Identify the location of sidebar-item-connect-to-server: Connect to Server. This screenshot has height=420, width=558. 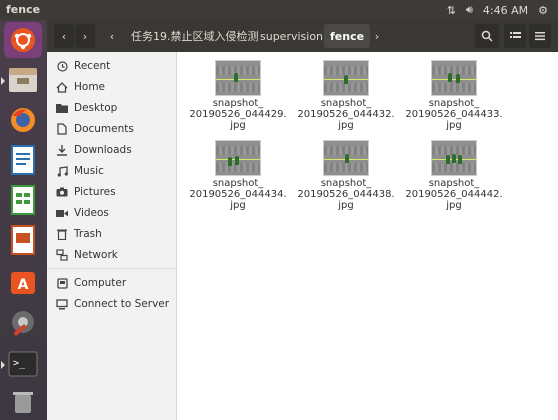
(112, 304).